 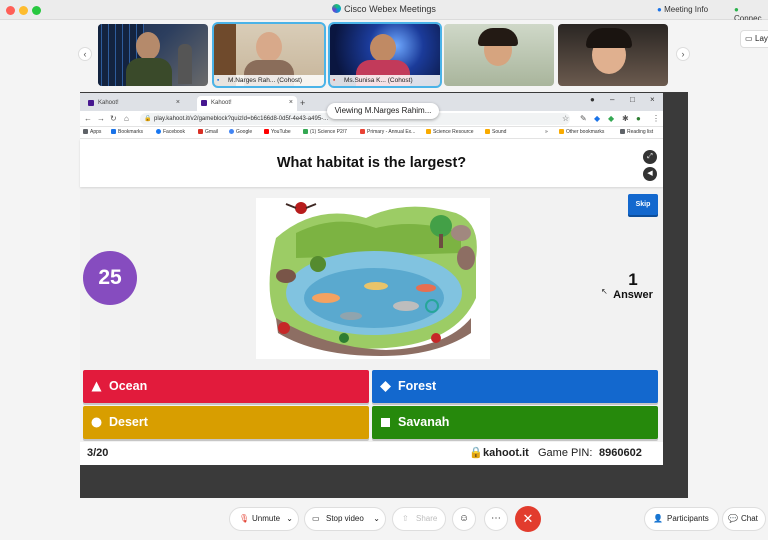 I want to click on answer-count: 1, so click(x=633, y=279).